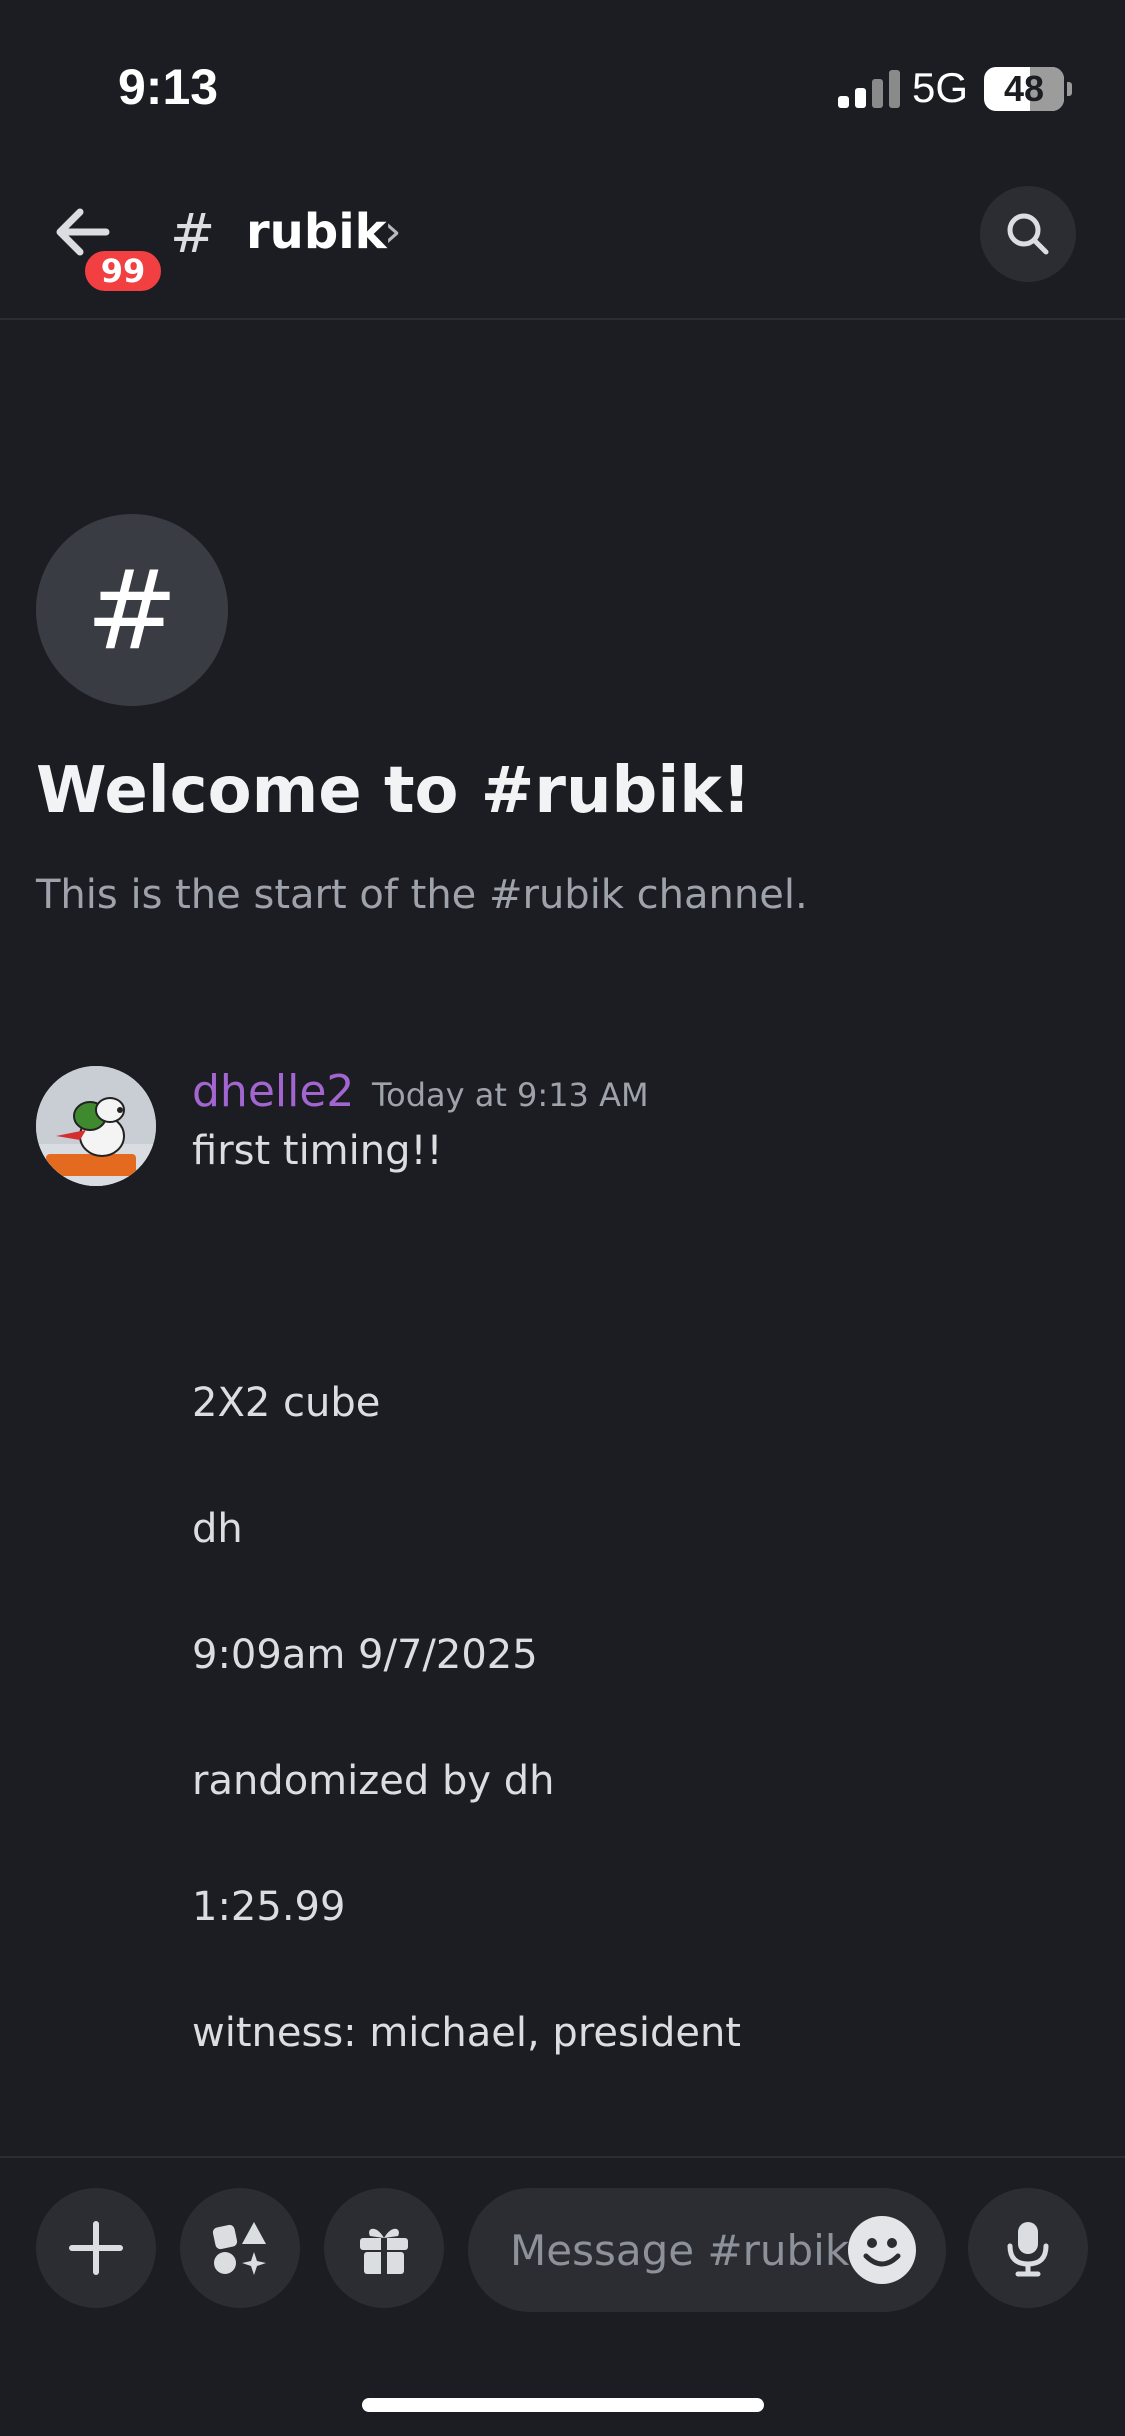 The width and height of the screenshot is (1125, 2436). What do you see at coordinates (269, 1907) in the screenshot?
I see `message-line: 1:25.99` at bounding box center [269, 1907].